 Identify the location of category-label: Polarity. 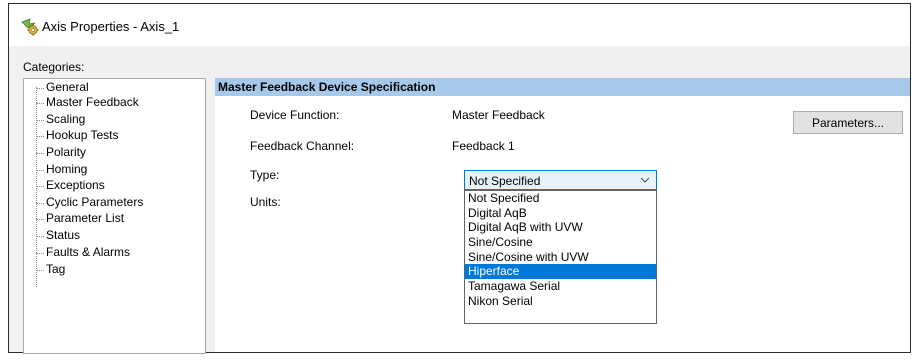
(66, 152).